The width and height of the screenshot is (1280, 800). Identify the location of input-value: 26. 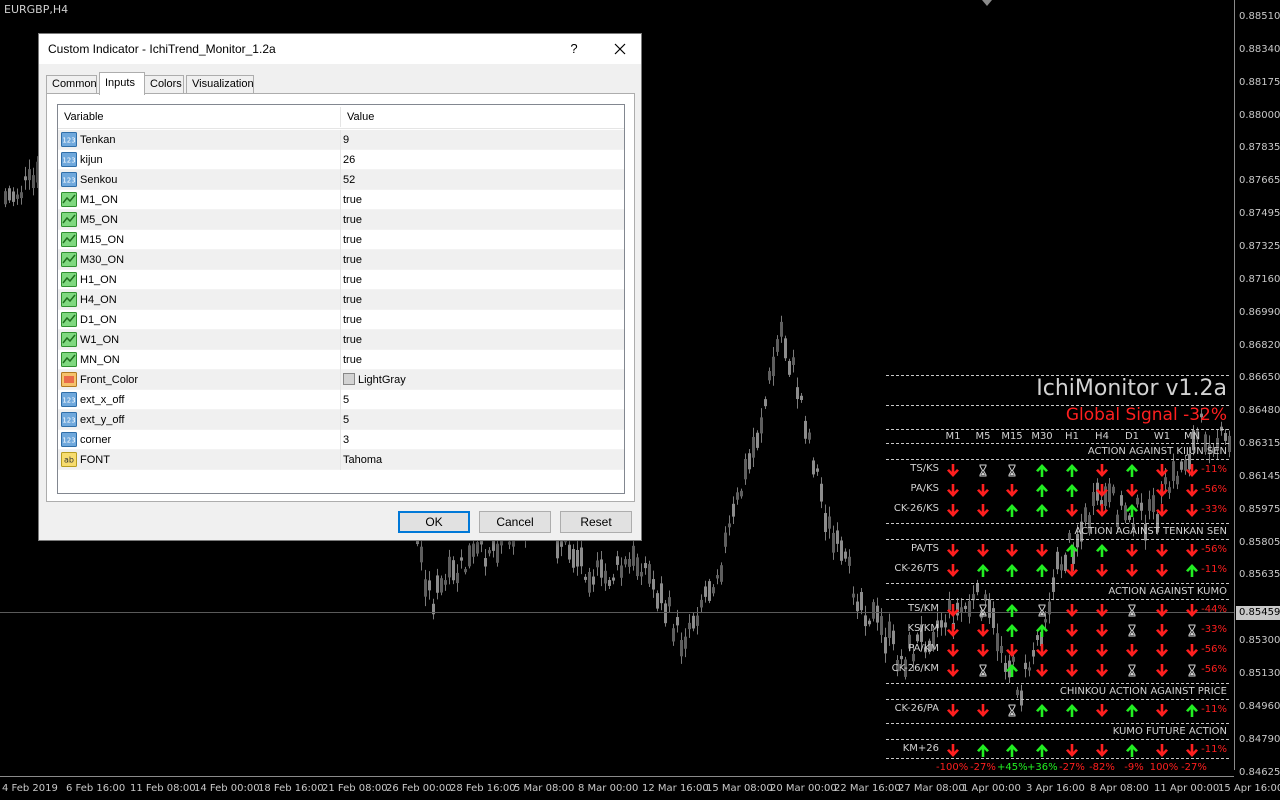
(349, 160).